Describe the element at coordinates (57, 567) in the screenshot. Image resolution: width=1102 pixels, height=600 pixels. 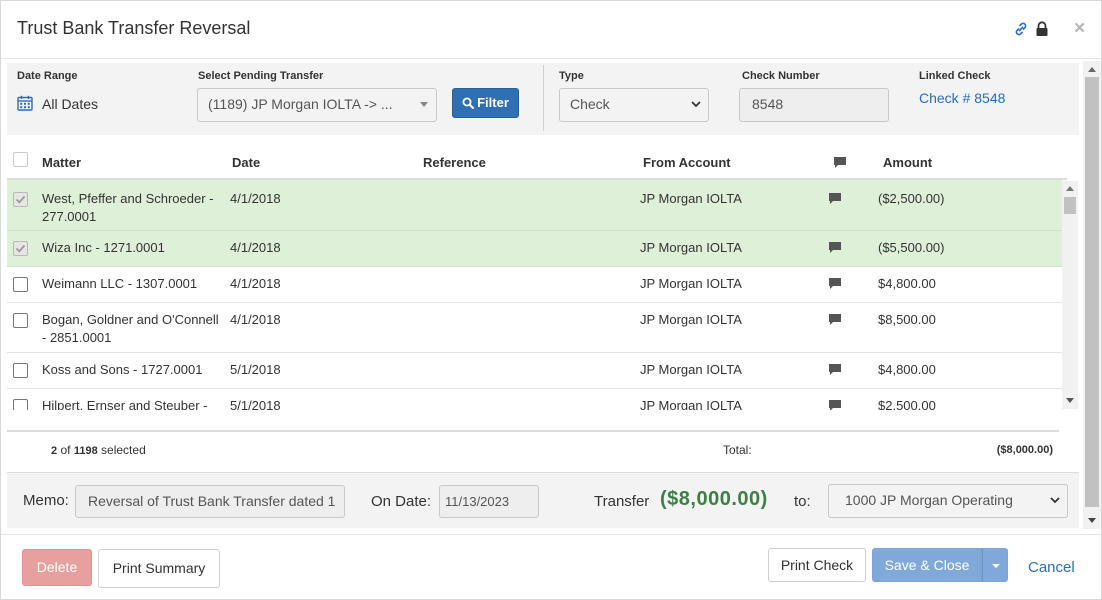
I see `delete-button: Delete` at that location.